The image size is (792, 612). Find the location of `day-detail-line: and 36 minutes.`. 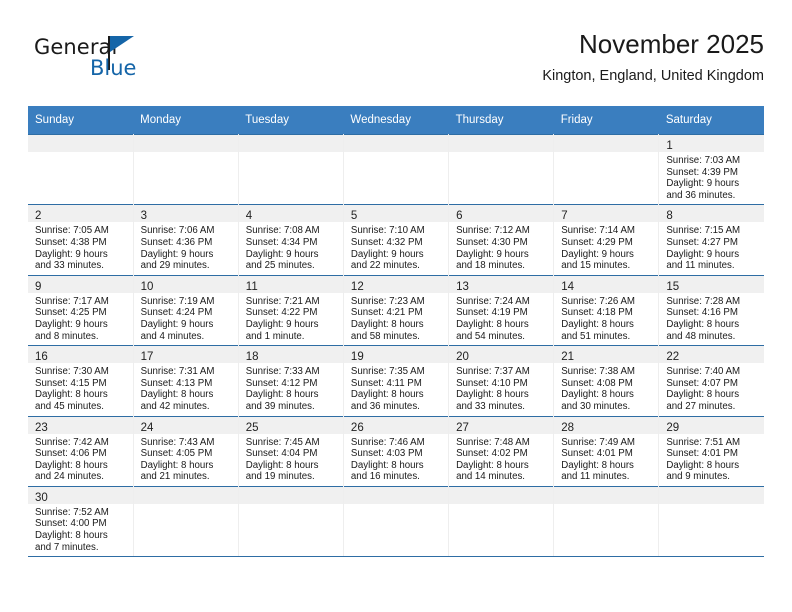

day-detail-line: and 36 minutes. is located at coordinates (701, 195).